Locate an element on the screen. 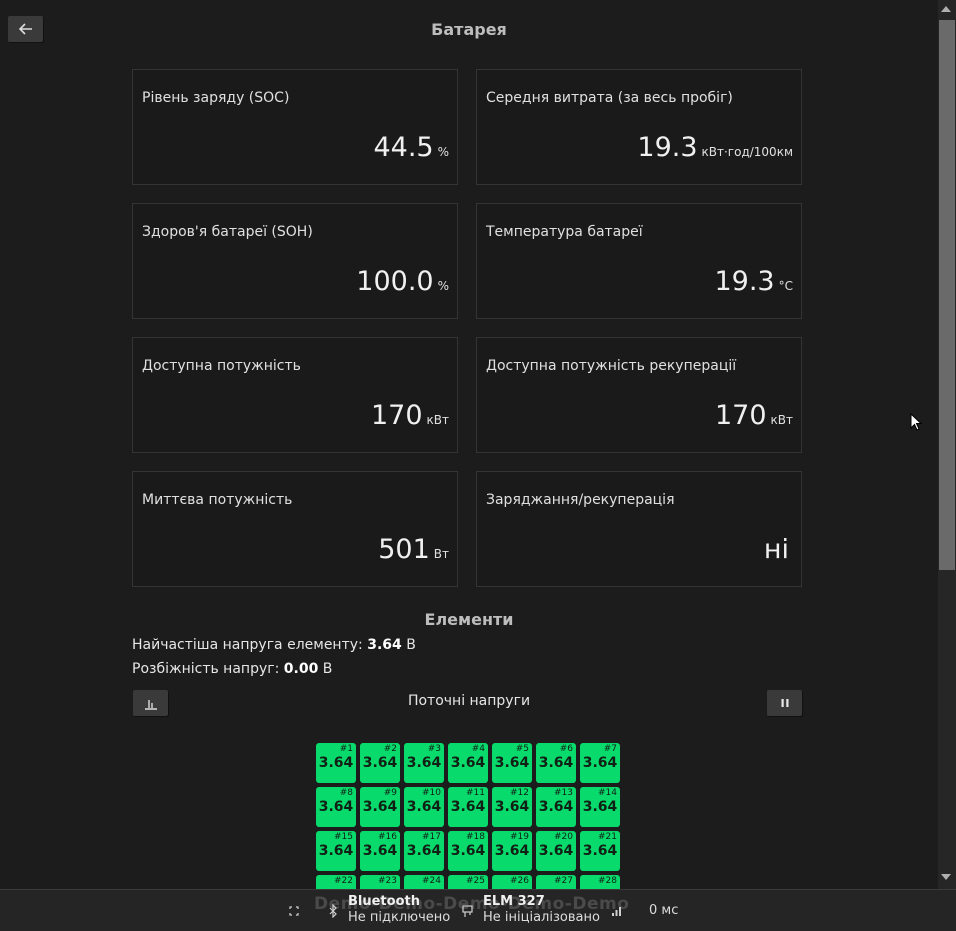  metric-label: Температура батареї is located at coordinates (564, 232).